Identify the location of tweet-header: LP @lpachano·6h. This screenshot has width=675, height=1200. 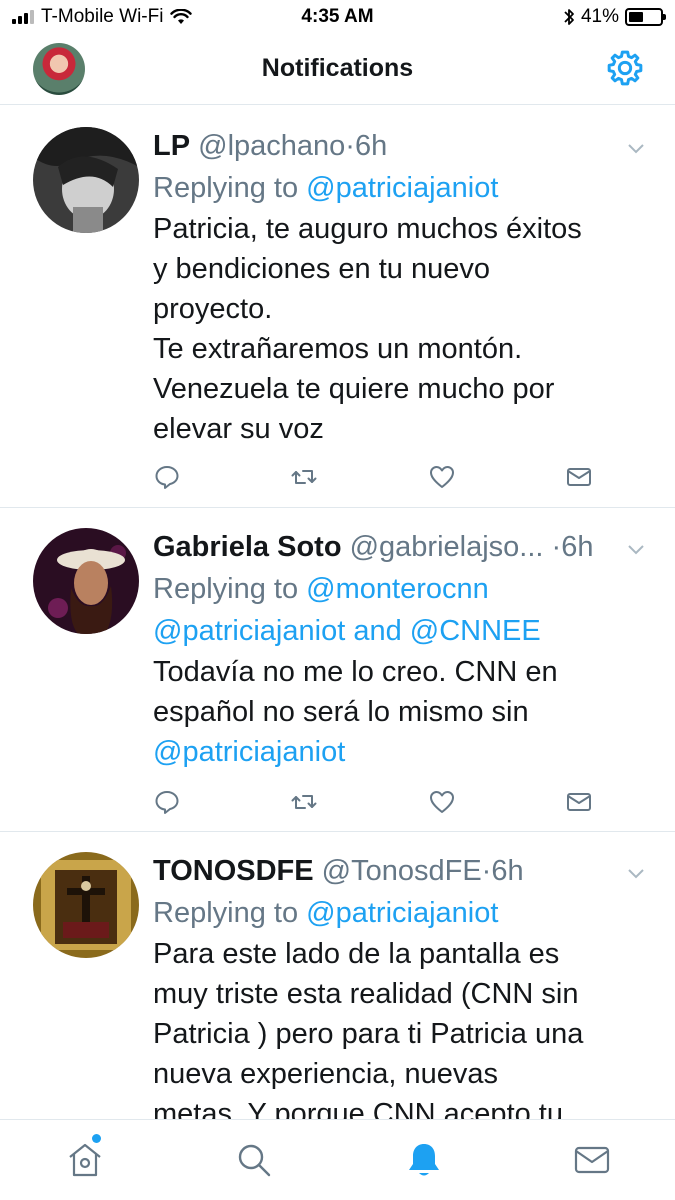
(404, 146).